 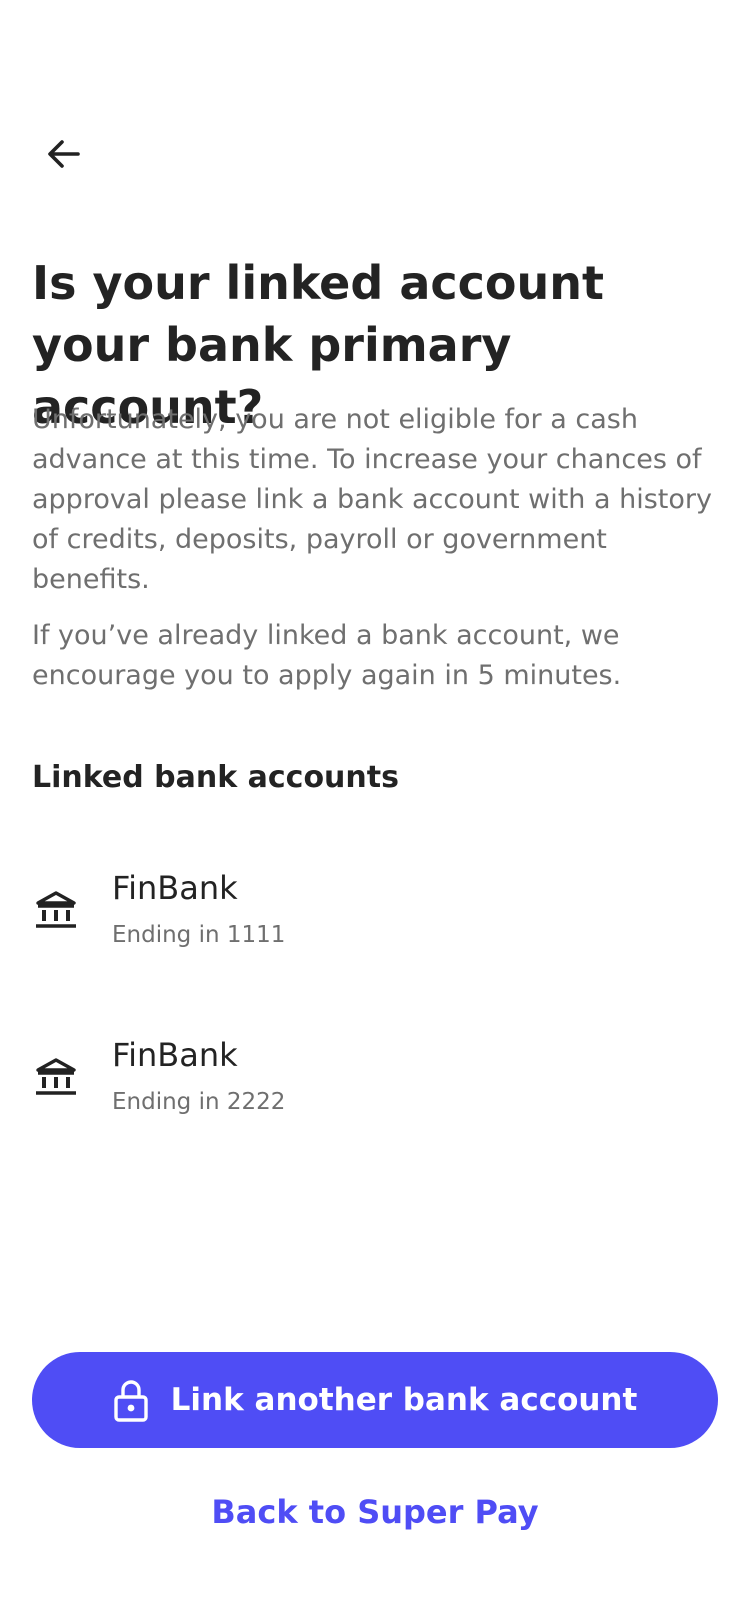 I want to click on link-another-bank-label: Link another bank account, so click(x=404, y=1400).